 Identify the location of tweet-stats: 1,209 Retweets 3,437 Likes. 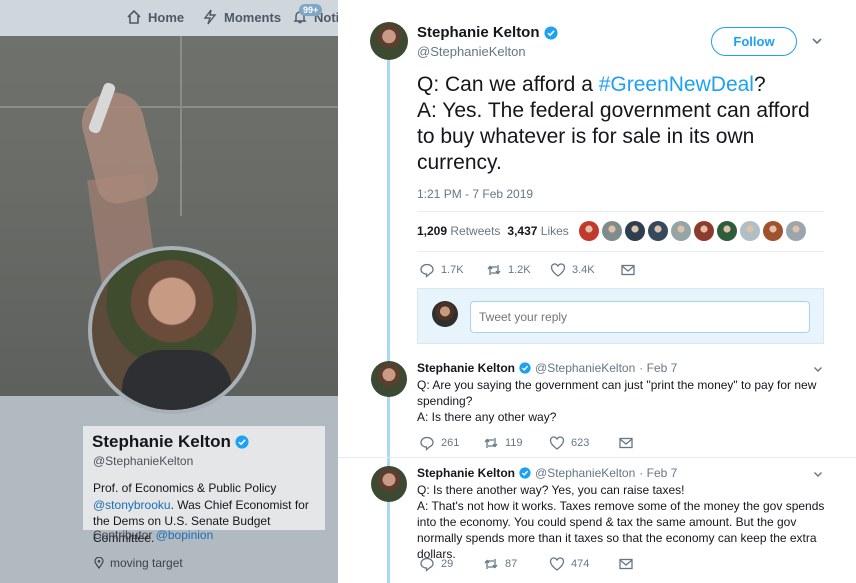
(493, 231).